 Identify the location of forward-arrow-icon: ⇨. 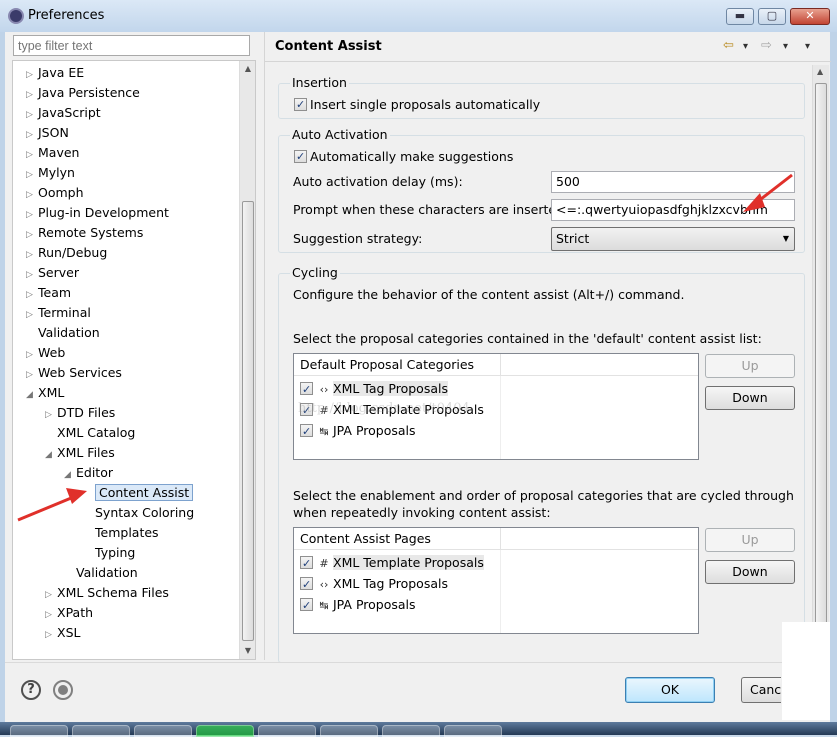
(766, 45).